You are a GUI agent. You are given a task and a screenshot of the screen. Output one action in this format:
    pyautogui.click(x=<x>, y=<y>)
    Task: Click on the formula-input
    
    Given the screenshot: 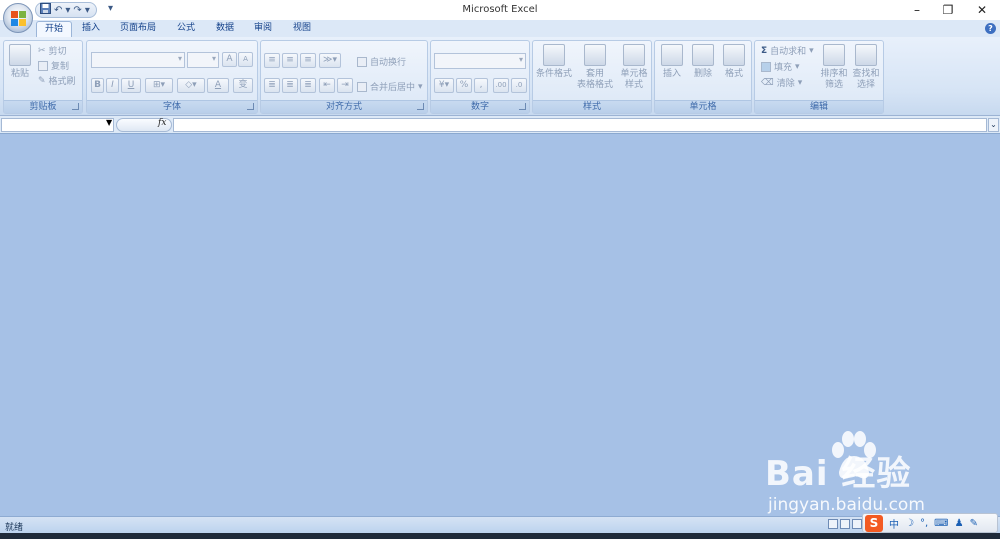 What is the action you would take?
    pyautogui.click(x=580, y=125)
    